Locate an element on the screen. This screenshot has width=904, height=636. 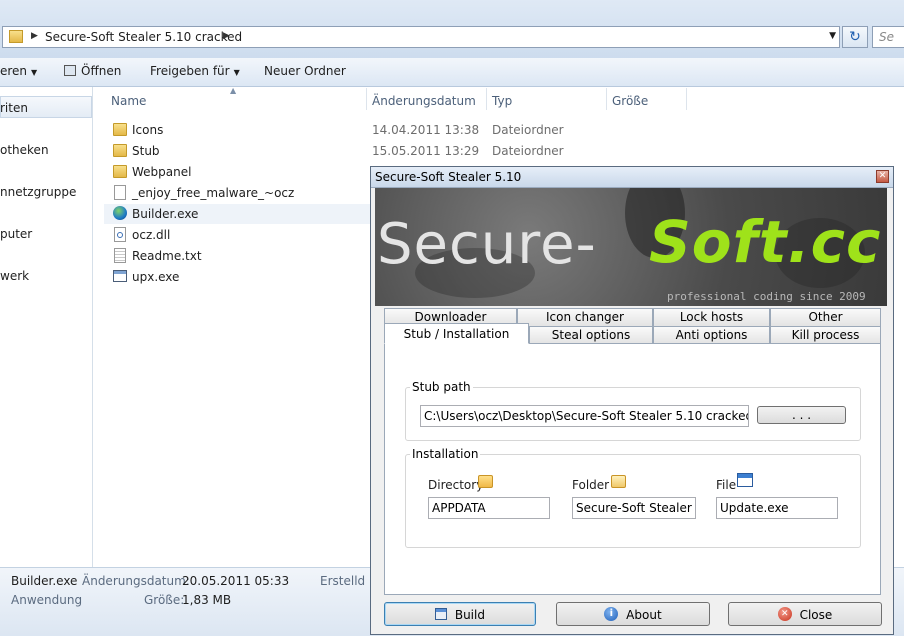
share-label: Freigeben für is located at coordinates (190, 71).